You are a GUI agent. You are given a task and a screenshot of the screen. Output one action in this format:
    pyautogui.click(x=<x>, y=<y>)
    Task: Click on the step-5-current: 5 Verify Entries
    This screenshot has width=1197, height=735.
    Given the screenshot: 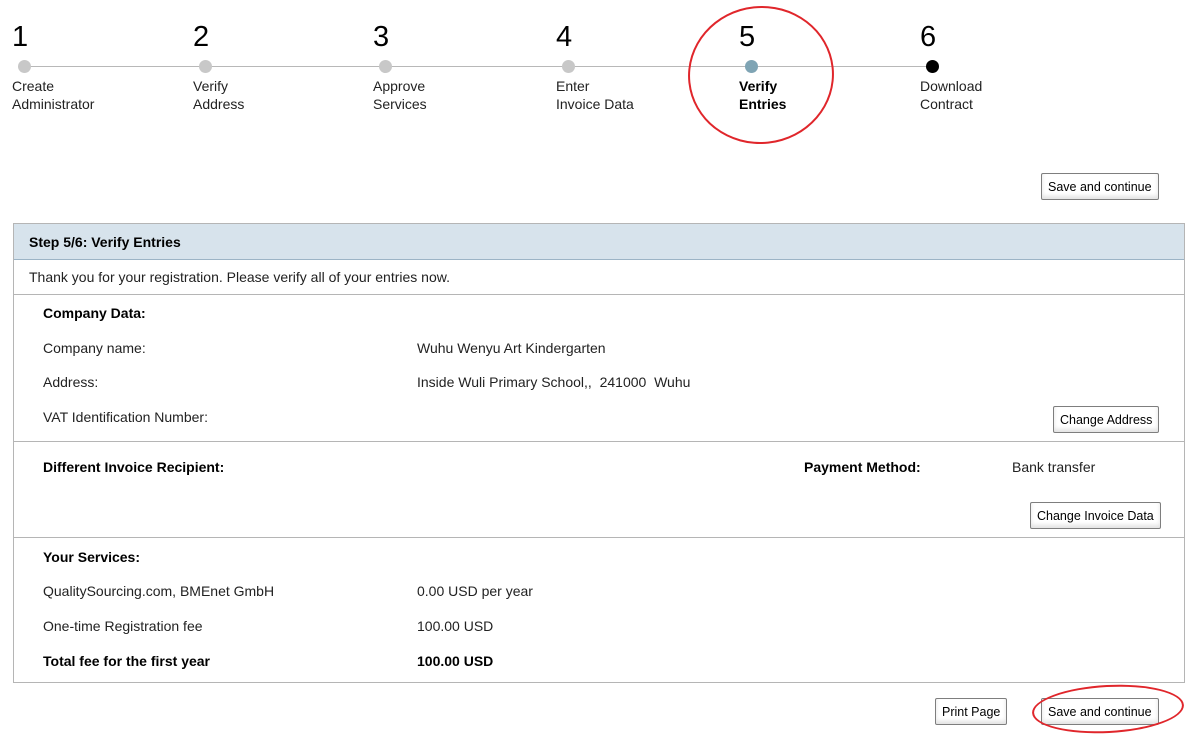 What is the action you would take?
    pyautogui.click(x=814, y=66)
    